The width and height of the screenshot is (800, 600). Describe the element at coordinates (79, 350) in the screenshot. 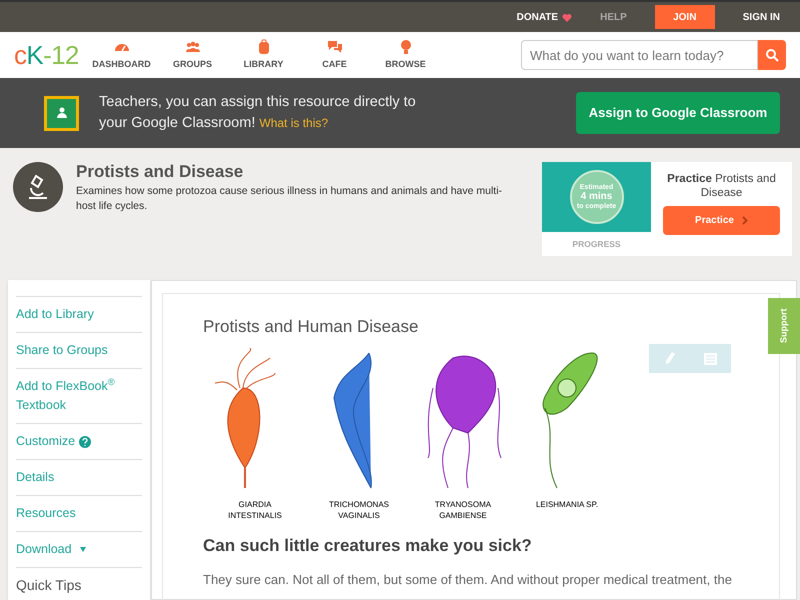

I see `sidebar-link: Share to Groups` at that location.